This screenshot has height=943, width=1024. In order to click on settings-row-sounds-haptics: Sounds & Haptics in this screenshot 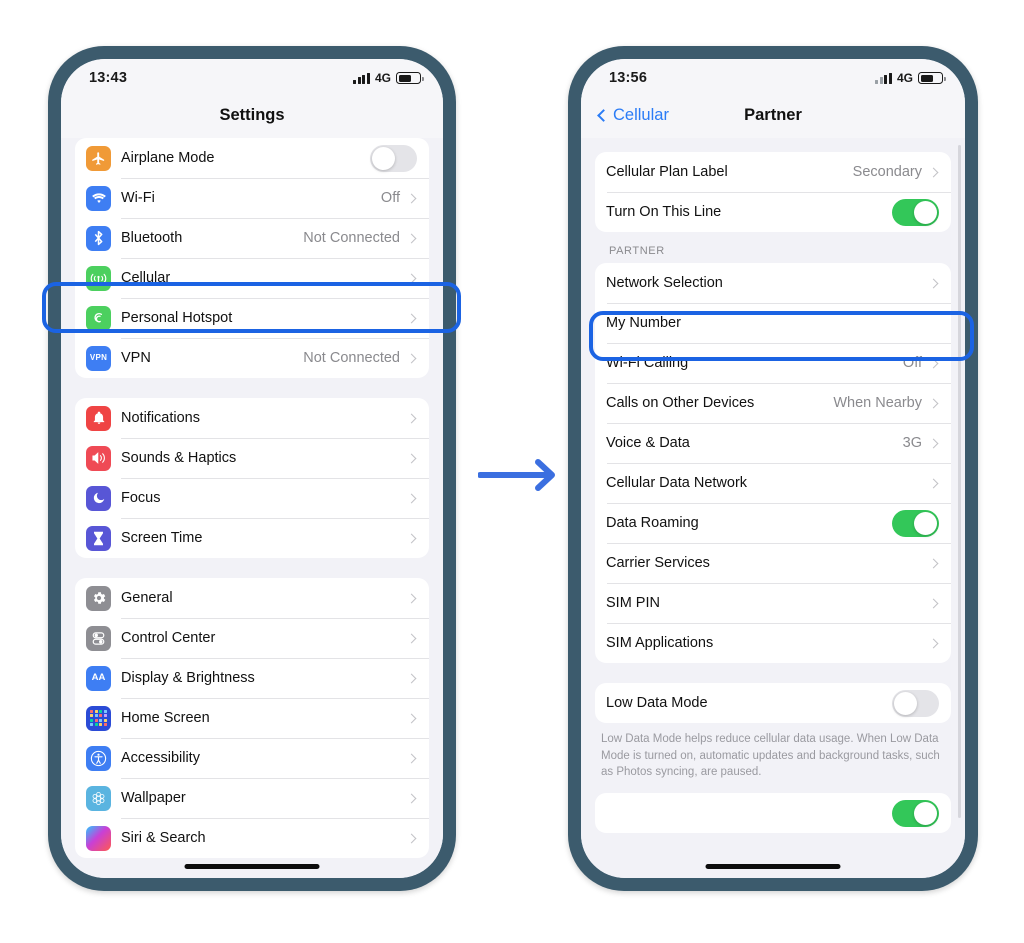, I will do `click(252, 458)`.